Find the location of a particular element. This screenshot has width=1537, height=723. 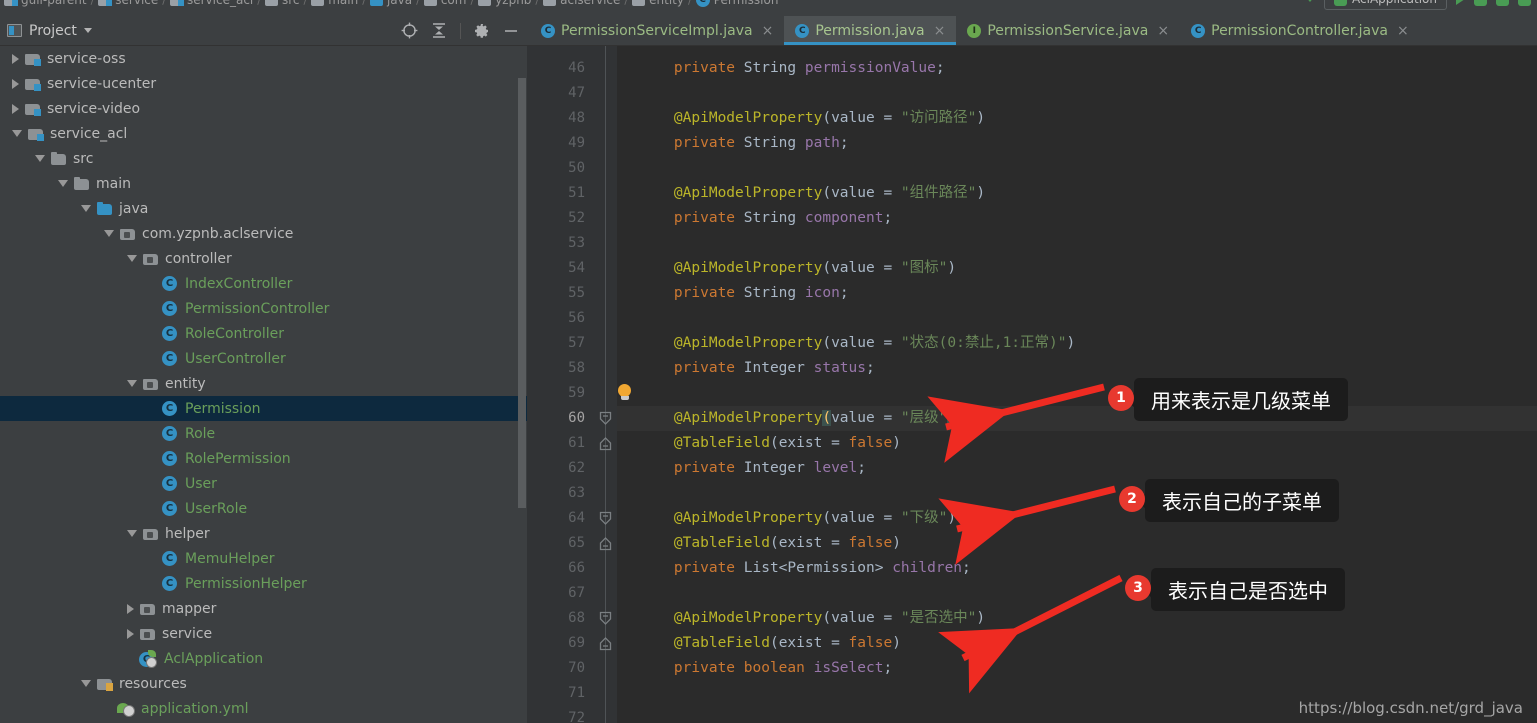

code-line: private String component; is located at coordinates (1077, 218).